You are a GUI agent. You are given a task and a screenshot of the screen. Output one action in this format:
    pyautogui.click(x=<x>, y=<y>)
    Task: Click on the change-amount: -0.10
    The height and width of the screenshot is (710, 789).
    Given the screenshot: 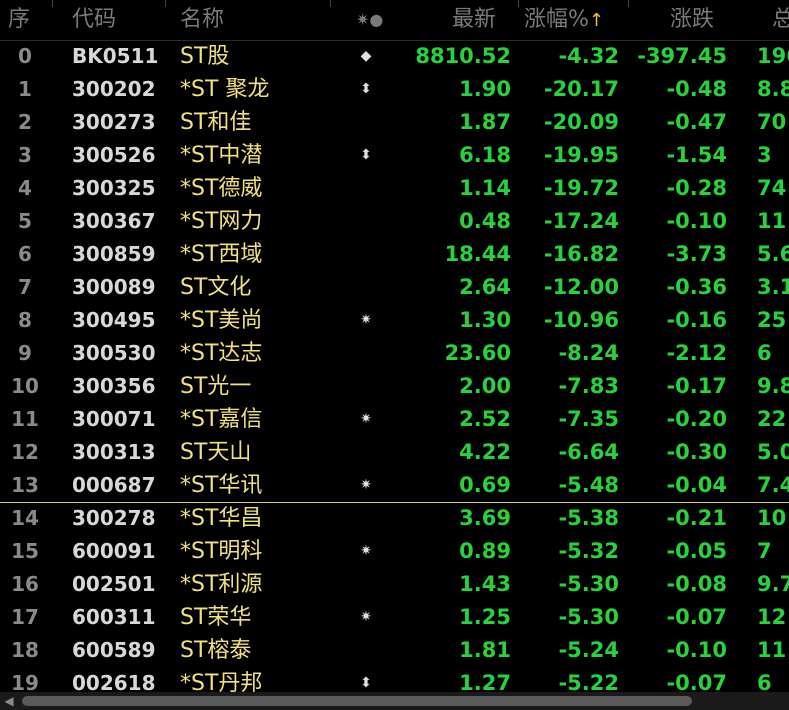 What is the action you would take?
    pyautogui.click(x=696, y=650)
    